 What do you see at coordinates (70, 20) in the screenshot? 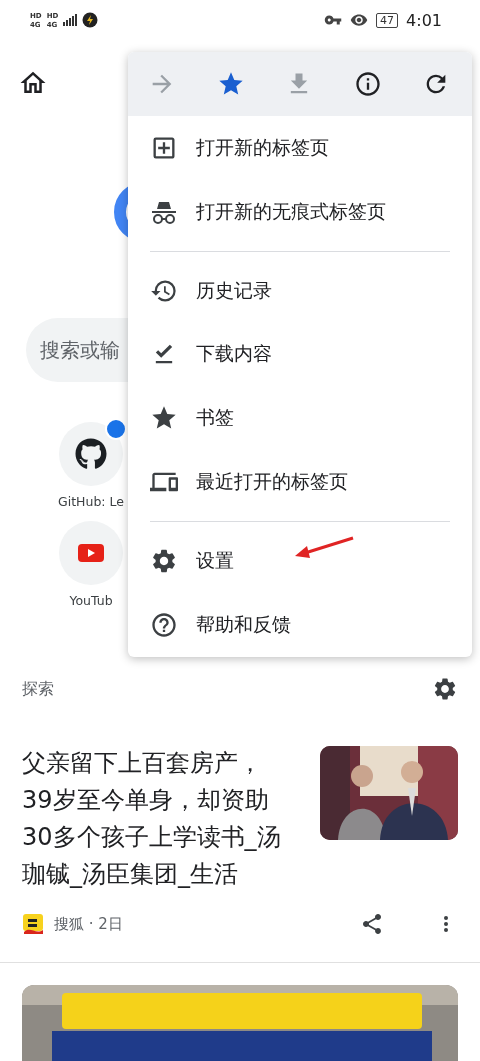
I see `signal-icon` at bounding box center [70, 20].